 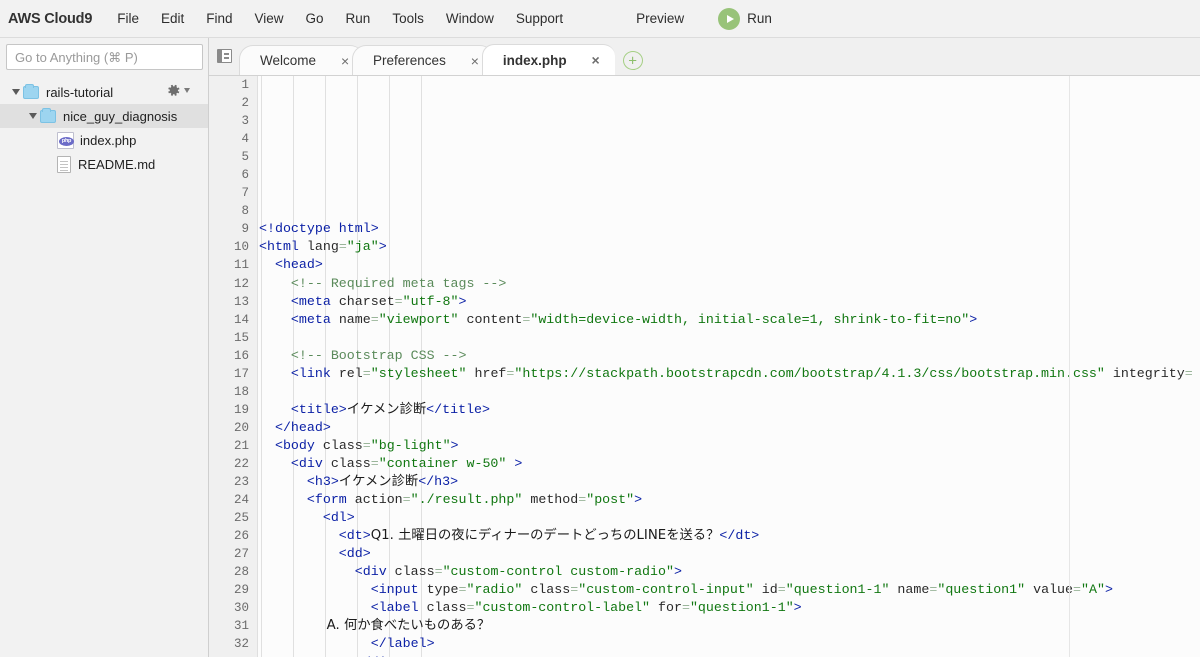 What do you see at coordinates (408, 18) in the screenshot?
I see `menu-item-tools: Tools` at bounding box center [408, 18].